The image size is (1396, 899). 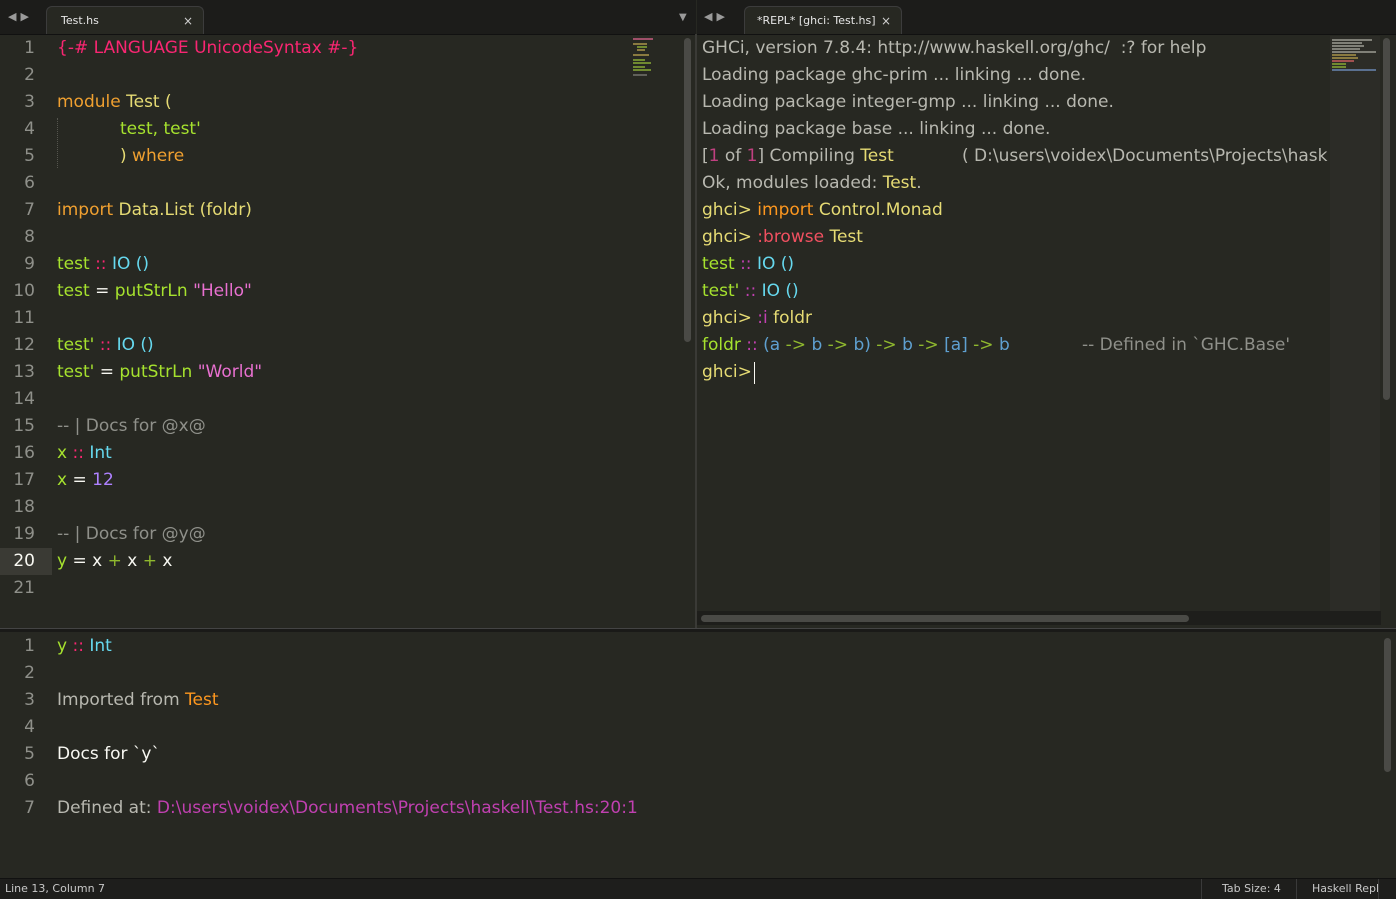 I want to click on line-number: 13, so click(x=24, y=372).